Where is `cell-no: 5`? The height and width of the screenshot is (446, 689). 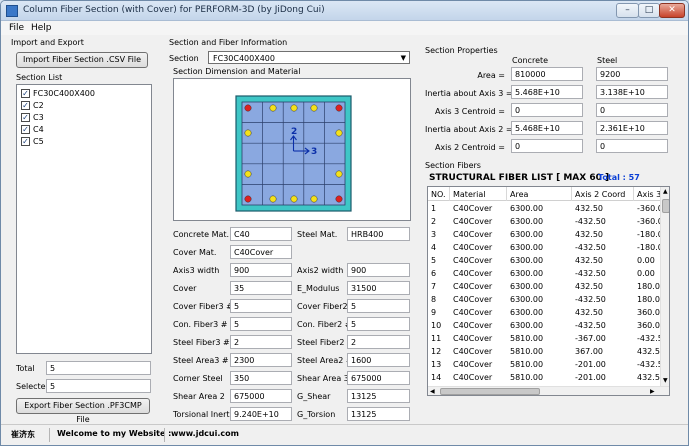
cell-no: 5 is located at coordinates (434, 260).